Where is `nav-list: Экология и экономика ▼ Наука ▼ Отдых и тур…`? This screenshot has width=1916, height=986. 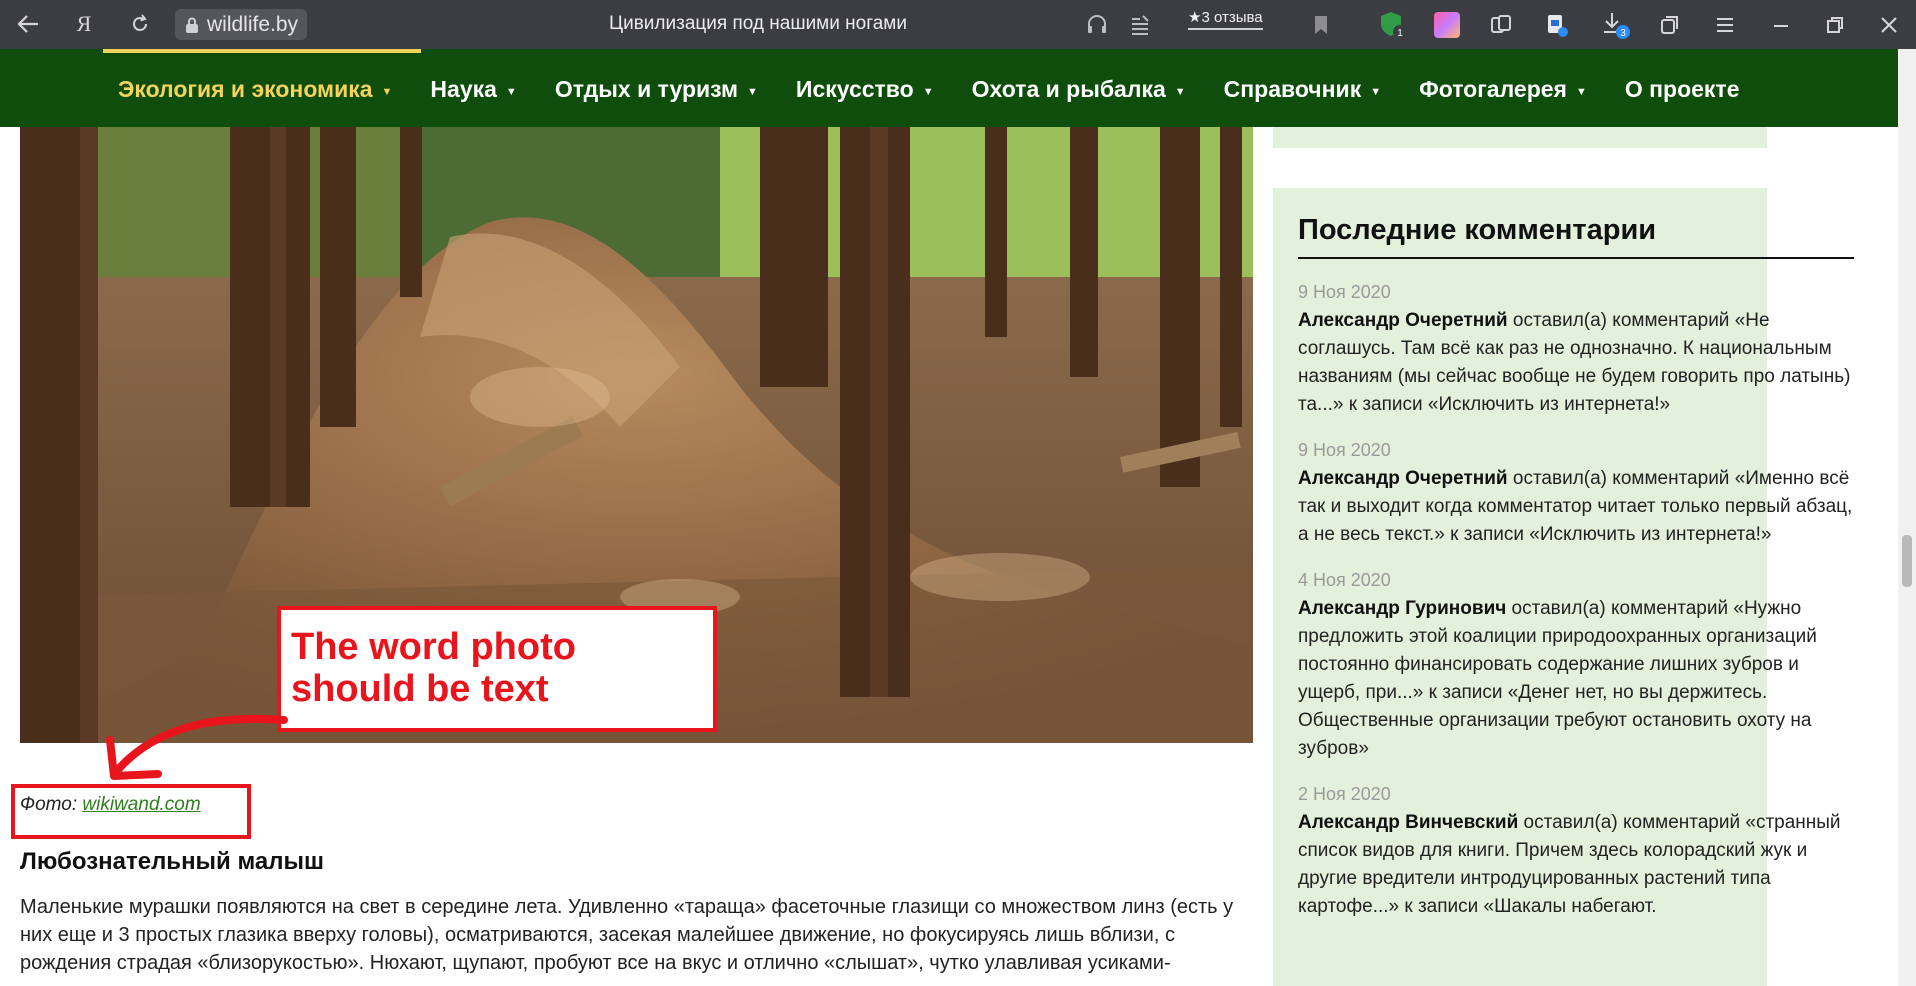
nav-list: Экология и экономика ▼ Наука ▼ Отдых и тур… is located at coordinates (948, 89).